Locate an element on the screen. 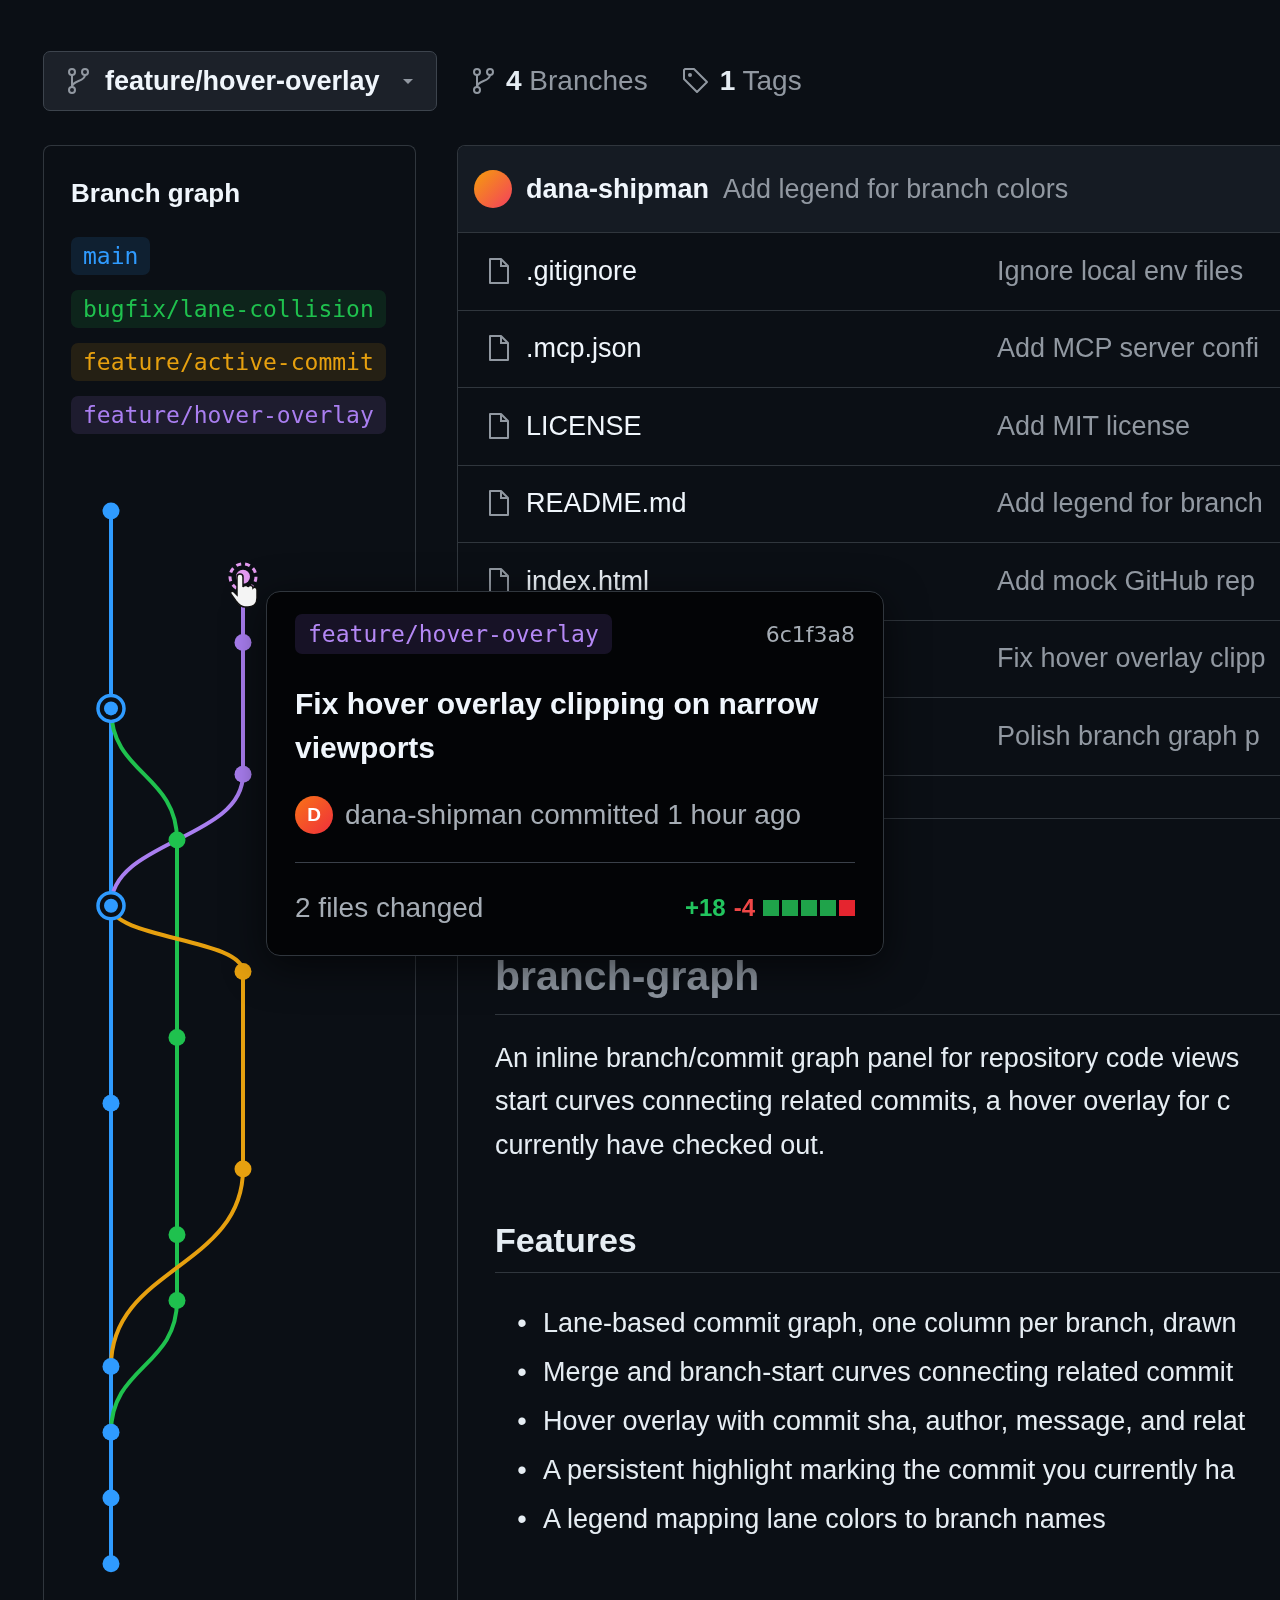 Image resolution: width=1280 pixels, height=1600 pixels. feature-item: A legend mapping lane colors to branch names is located at coordinates (824, 1519).